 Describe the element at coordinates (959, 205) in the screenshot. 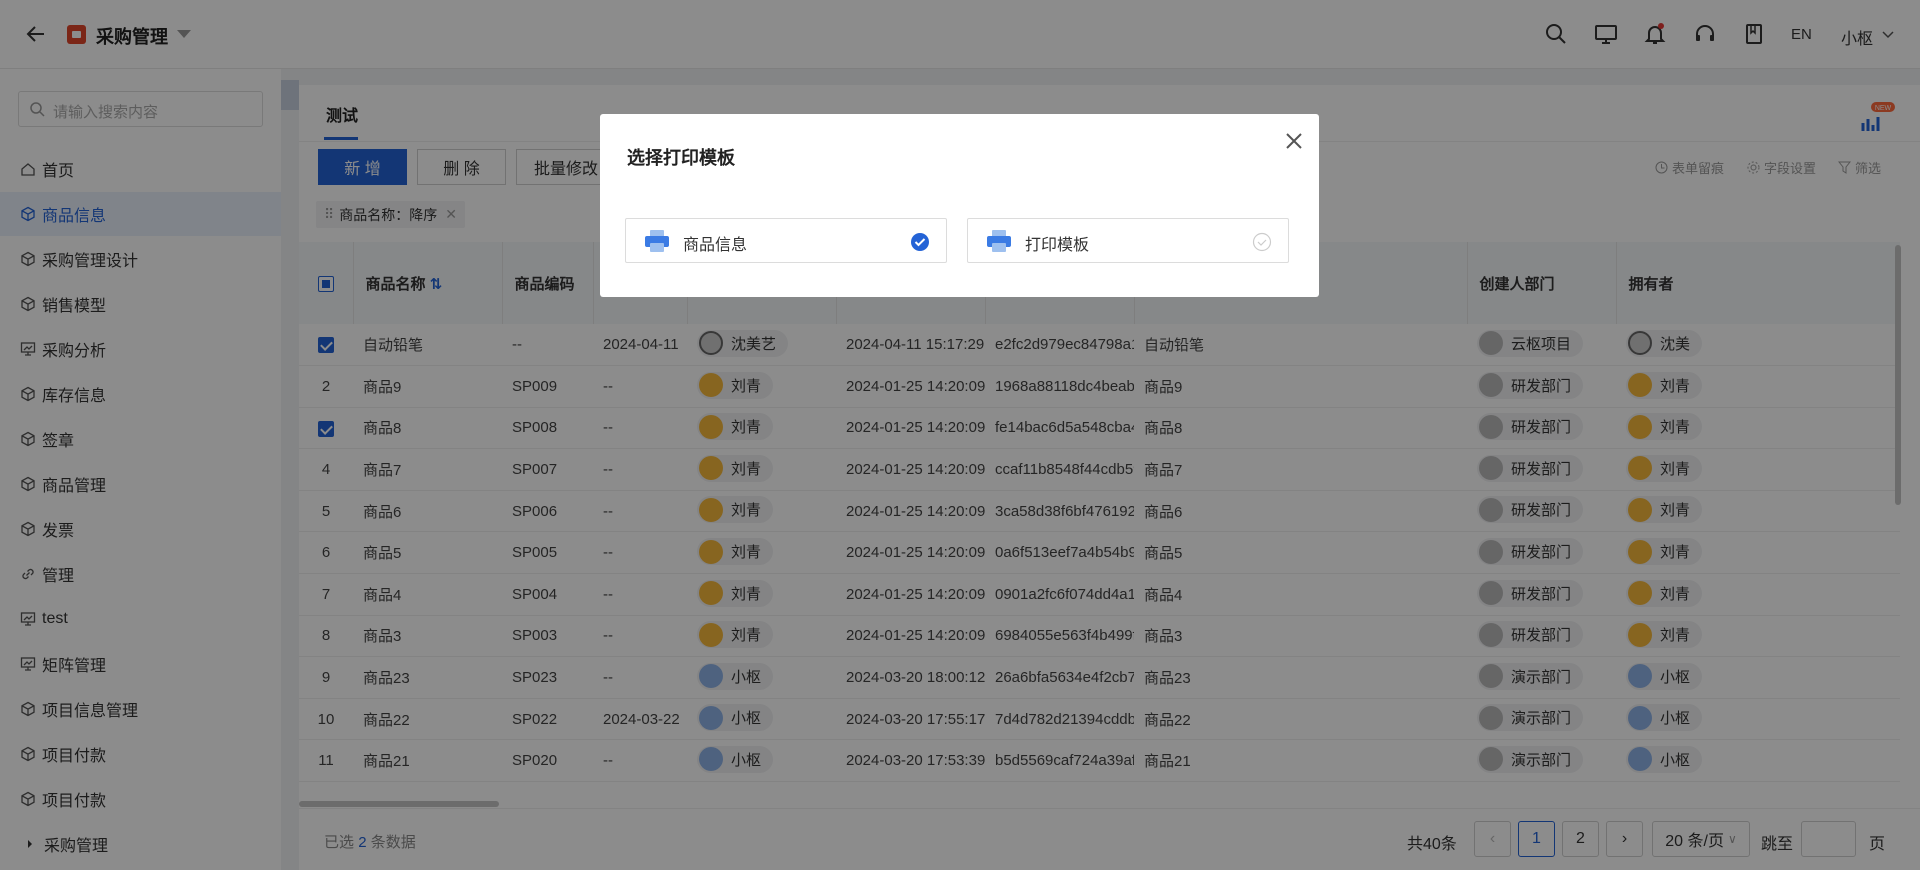

I see `print-template-dialog: 选择打印模板 商品信息 打印模板` at that location.